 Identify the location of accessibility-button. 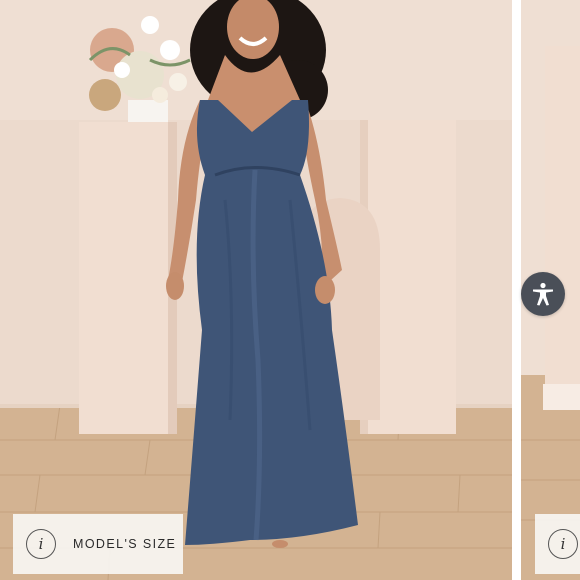
(543, 294).